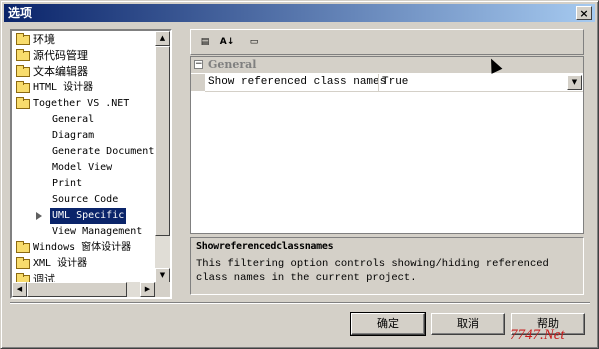 The width and height of the screenshot is (599, 349). What do you see at coordinates (73, 119) in the screenshot?
I see `tree-item-label: General` at bounding box center [73, 119].